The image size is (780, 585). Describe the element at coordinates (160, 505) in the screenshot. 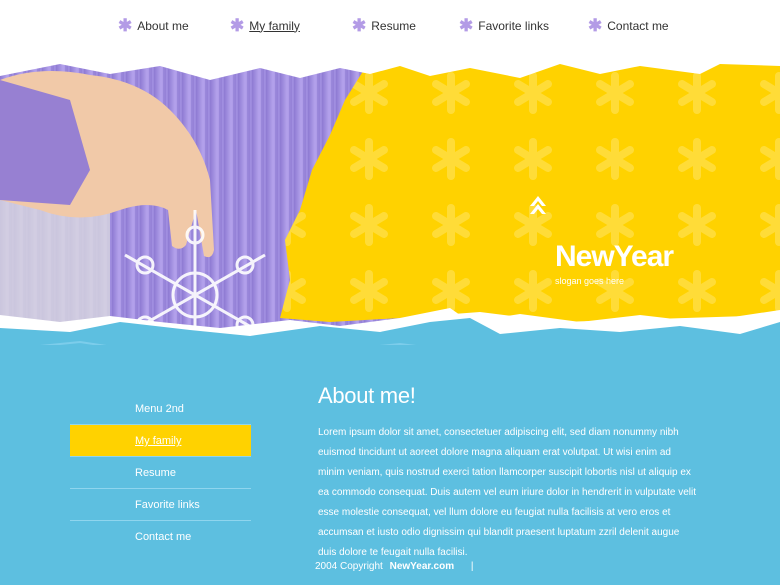

I see `sidebar-item-favorite-links: Favorite links` at that location.